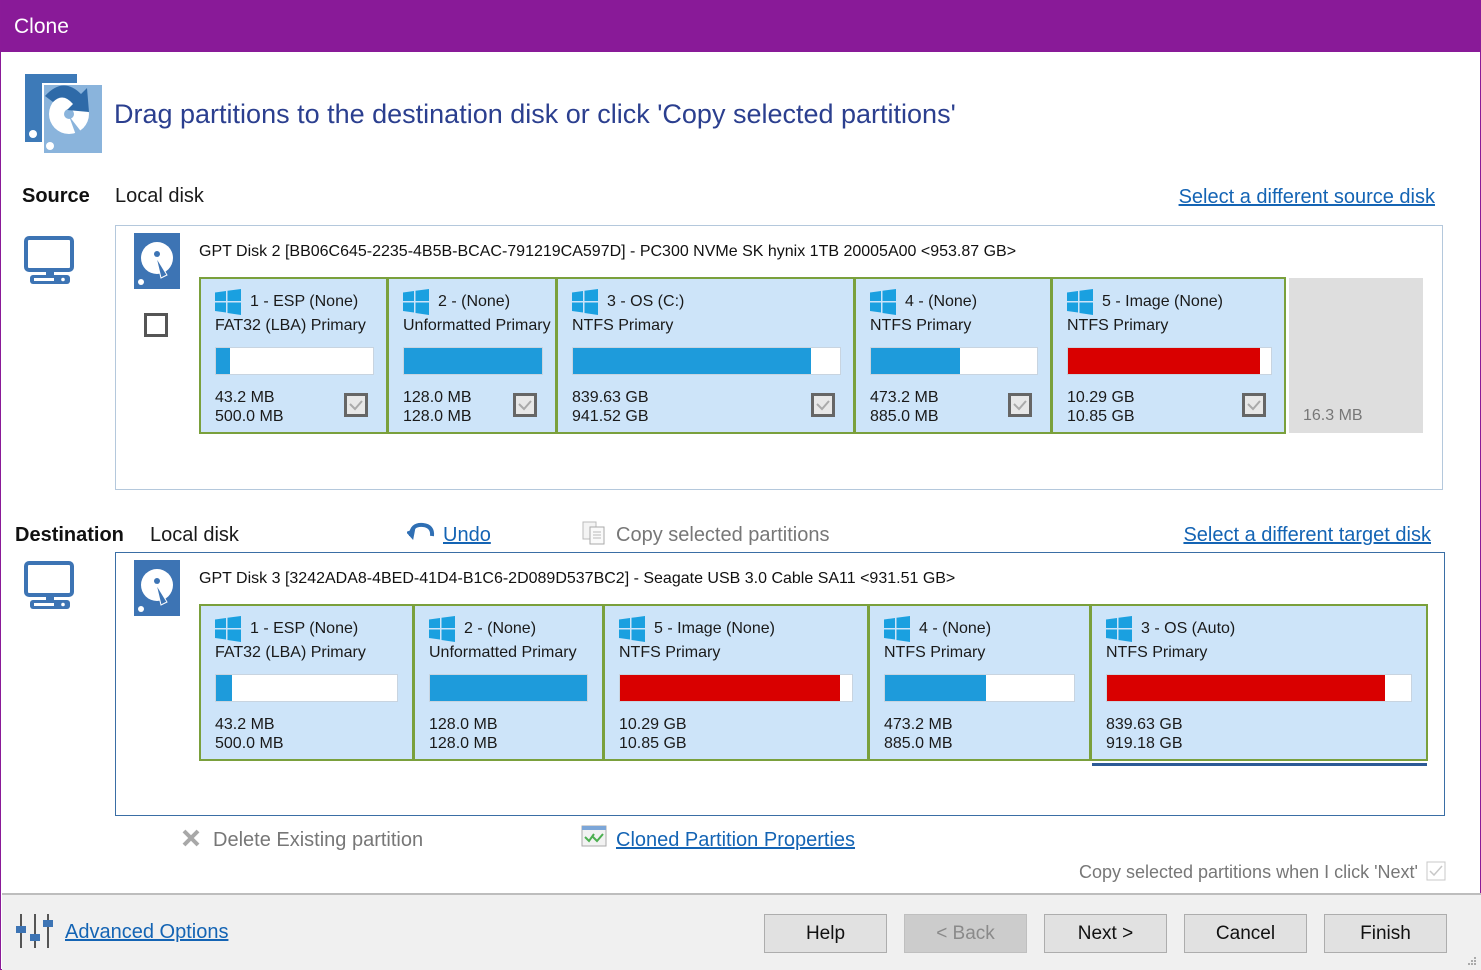 The width and height of the screenshot is (1481, 970). Describe the element at coordinates (194, 535) in the screenshot. I see `destination-type: Local disk` at that location.